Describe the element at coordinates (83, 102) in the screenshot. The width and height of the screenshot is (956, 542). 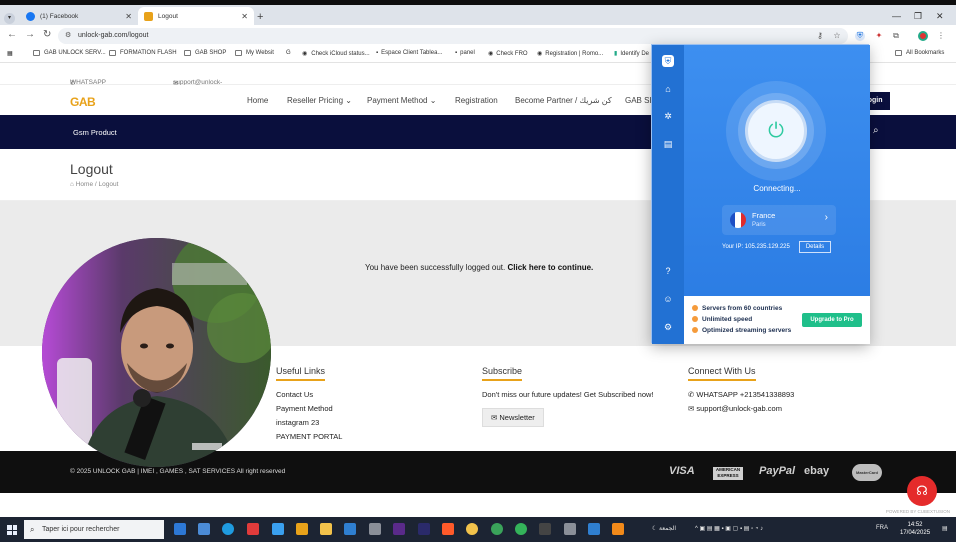
I see `site-logo: GAB` at that location.